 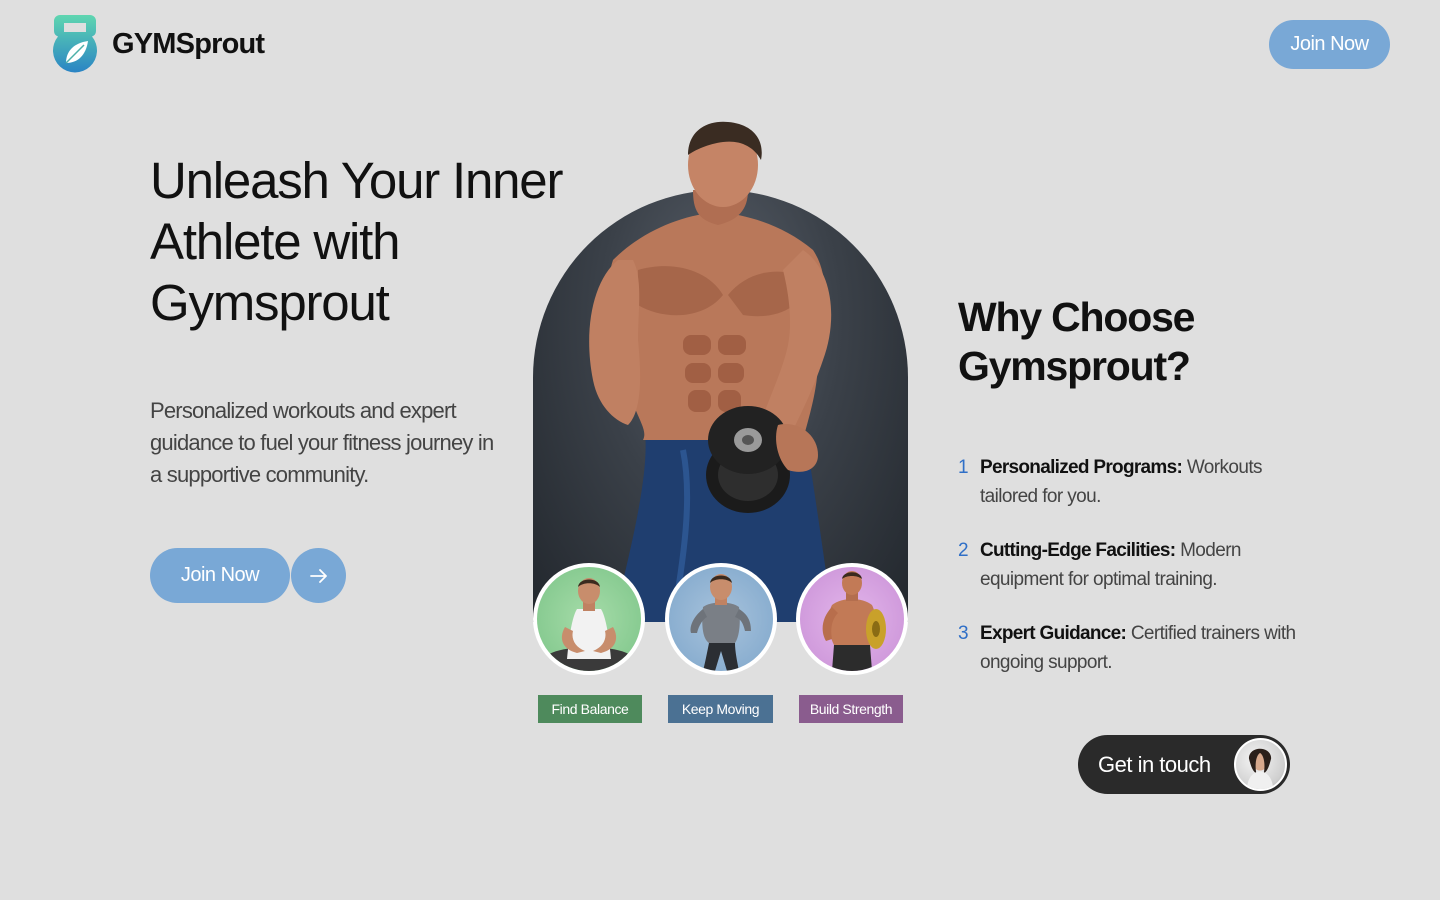 I want to click on arrow-right-icon, so click(x=318, y=575).